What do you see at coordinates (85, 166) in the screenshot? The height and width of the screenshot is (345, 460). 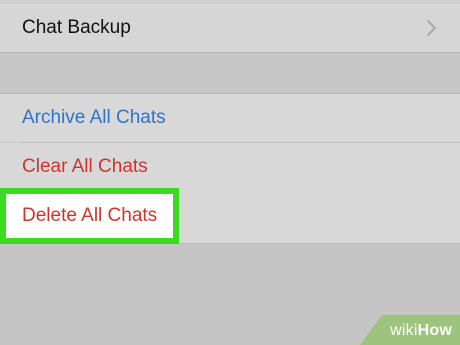 I see `clear-all-chats-label: Clear All Chats` at bounding box center [85, 166].